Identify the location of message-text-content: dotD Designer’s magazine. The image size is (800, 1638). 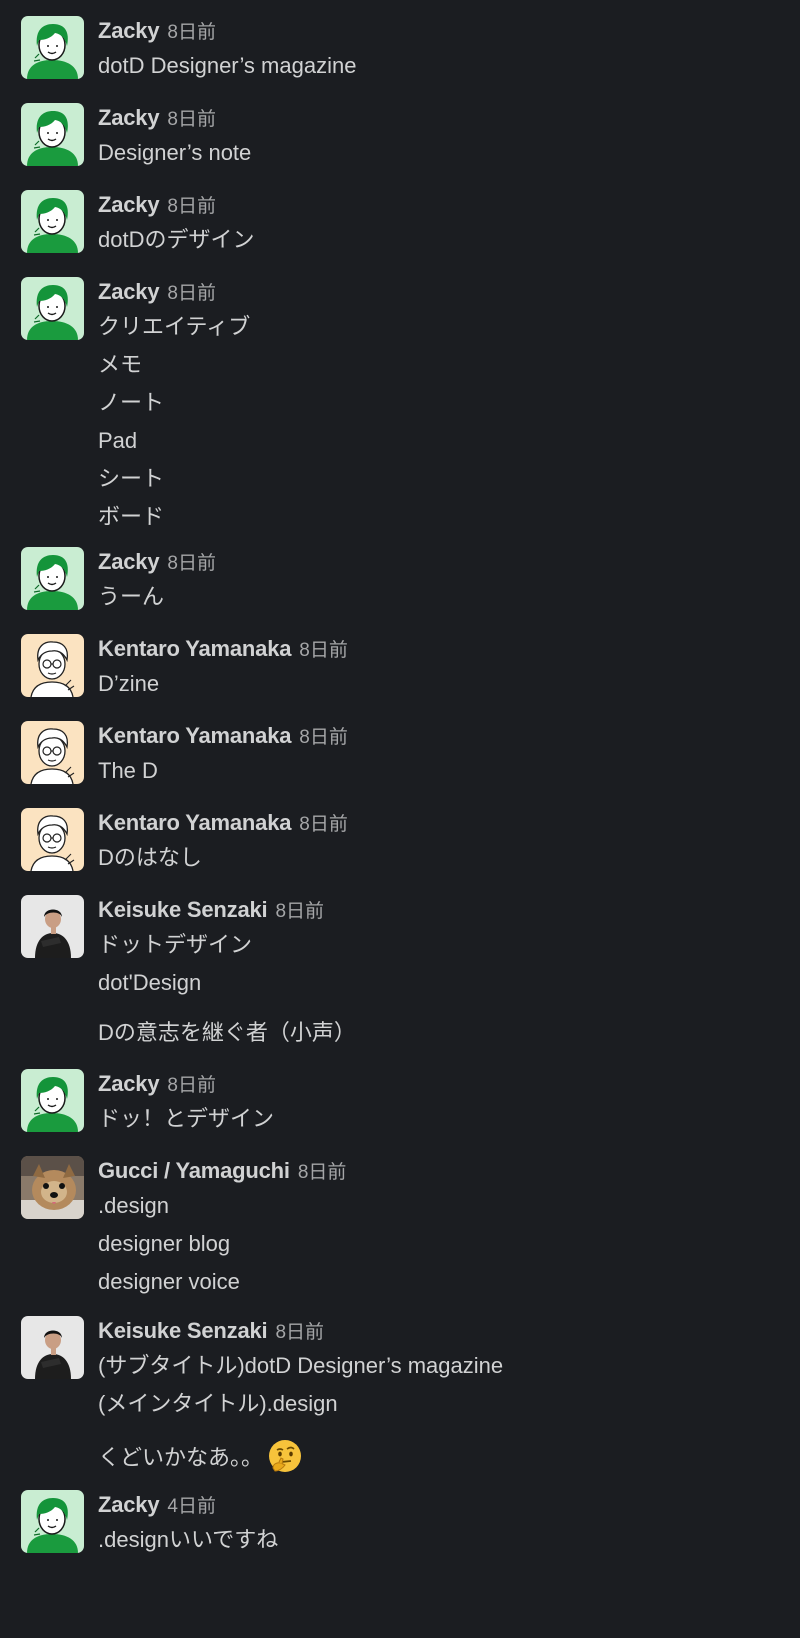
(227, 65).